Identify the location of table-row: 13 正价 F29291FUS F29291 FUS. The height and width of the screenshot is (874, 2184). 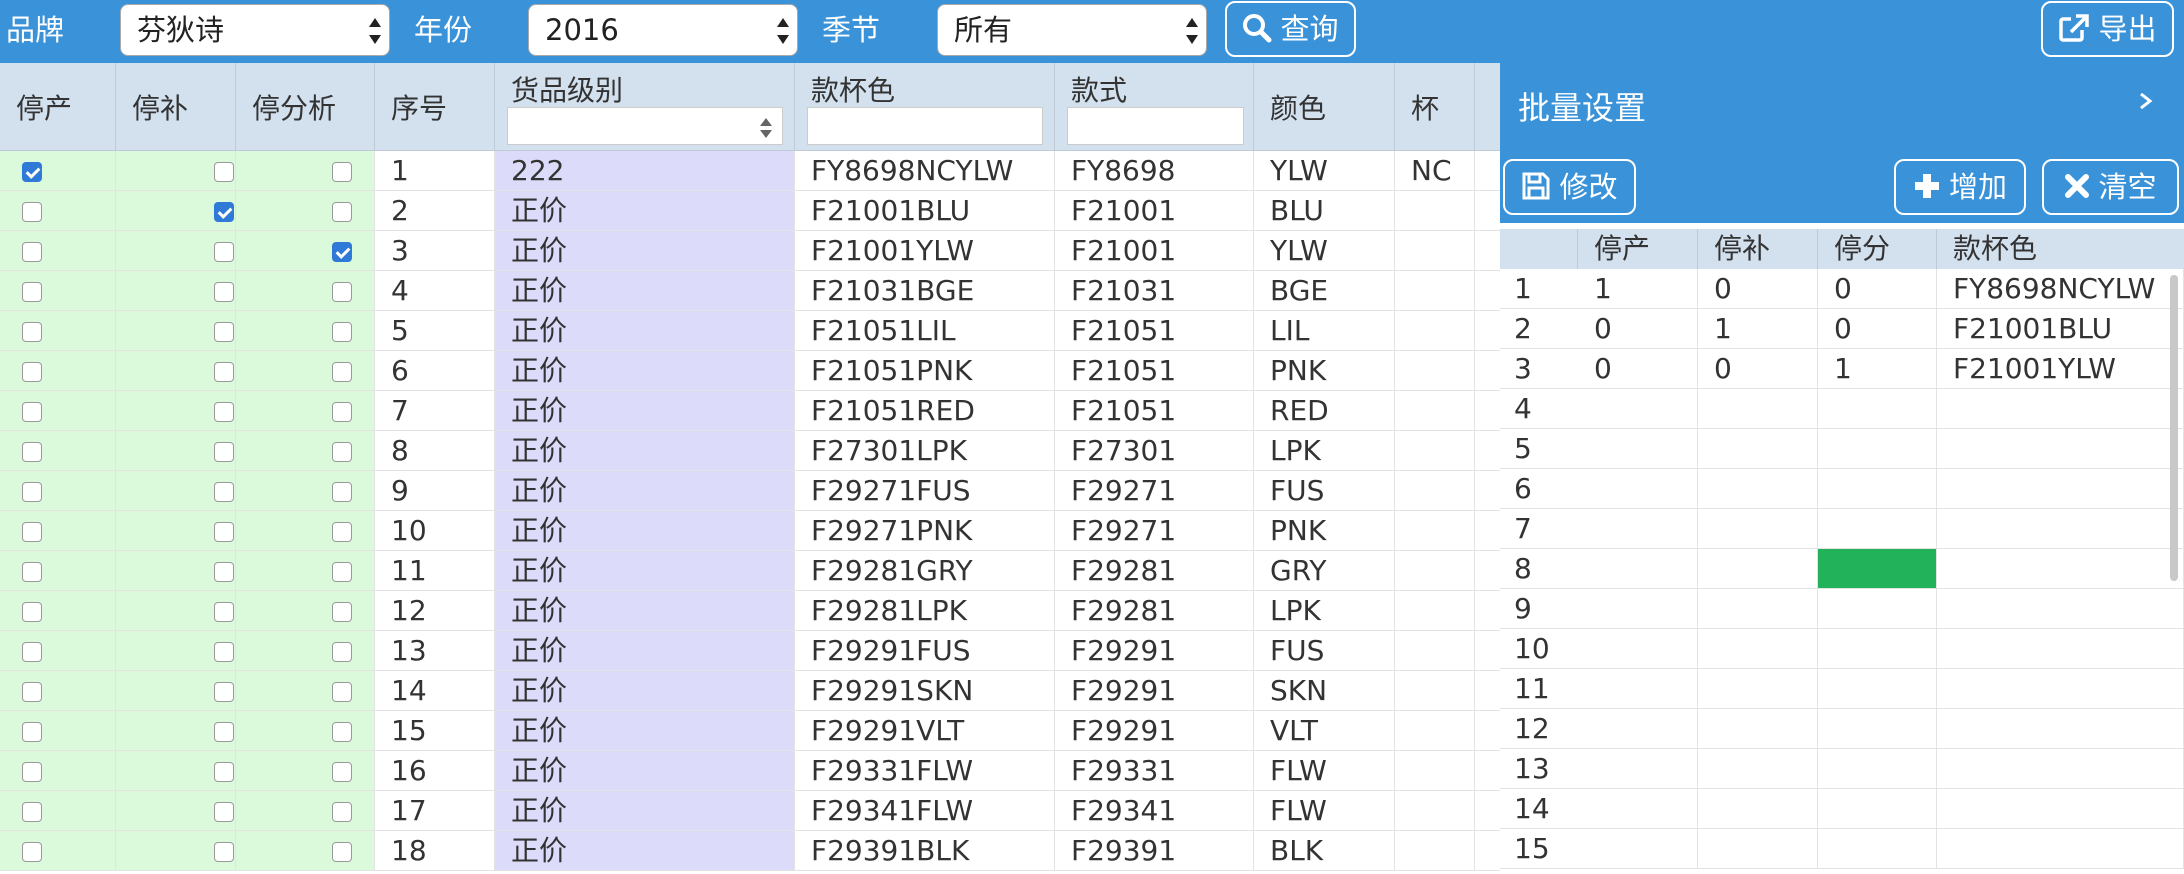
(750, 651).